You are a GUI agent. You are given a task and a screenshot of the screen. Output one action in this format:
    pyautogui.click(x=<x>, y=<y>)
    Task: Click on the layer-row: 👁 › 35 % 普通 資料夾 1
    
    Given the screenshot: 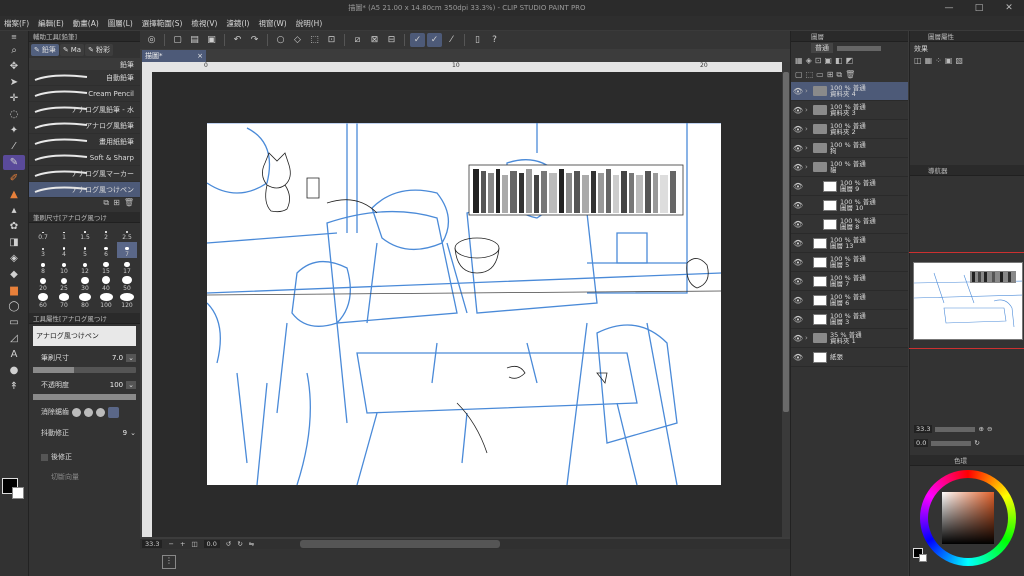 What is the action you would take?
    pyautogui.click(x=849, y=338)
    